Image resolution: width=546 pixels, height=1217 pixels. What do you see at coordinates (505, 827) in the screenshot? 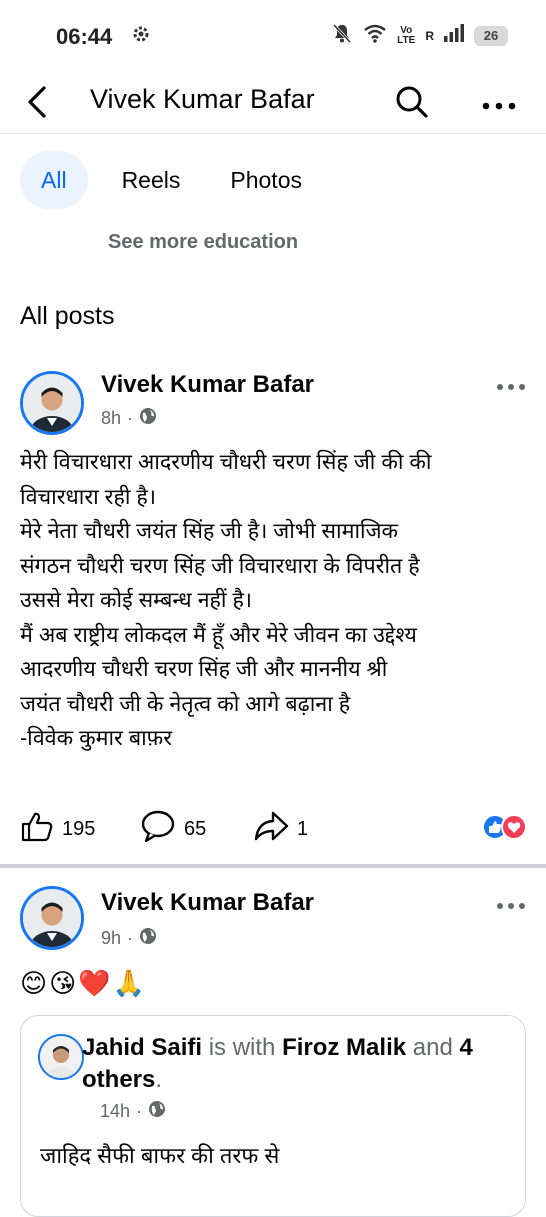
I see `reactions-summary` at bounding box center [505, 827].